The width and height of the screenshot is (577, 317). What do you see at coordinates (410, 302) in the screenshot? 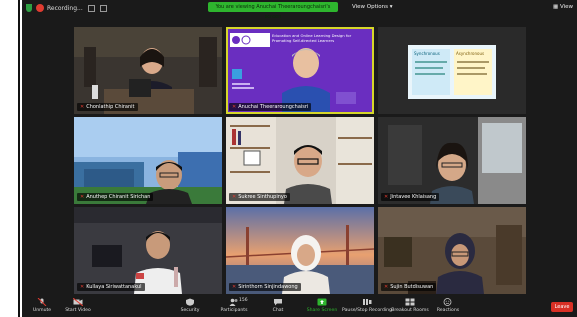
I see `breakout-rooms-icon` at bounding box center [410, 302].